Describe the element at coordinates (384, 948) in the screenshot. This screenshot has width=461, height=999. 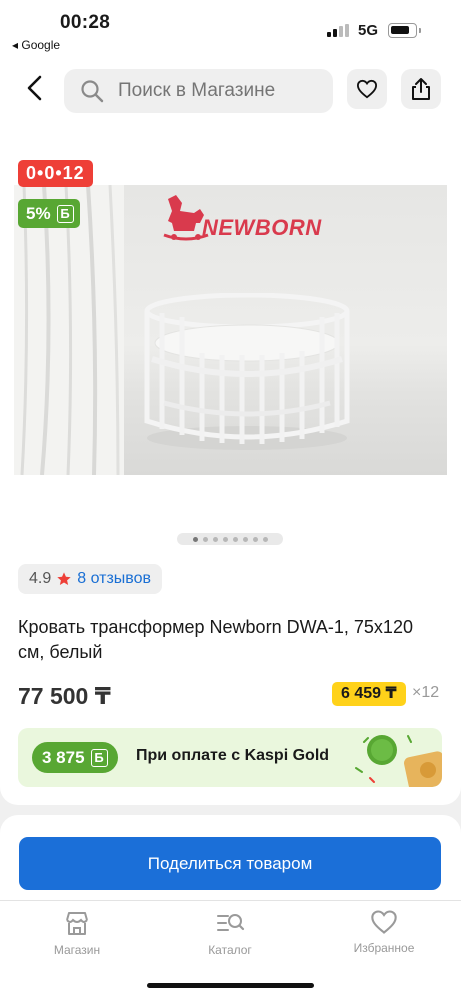
I see `tab-label: Избранное` at that location.